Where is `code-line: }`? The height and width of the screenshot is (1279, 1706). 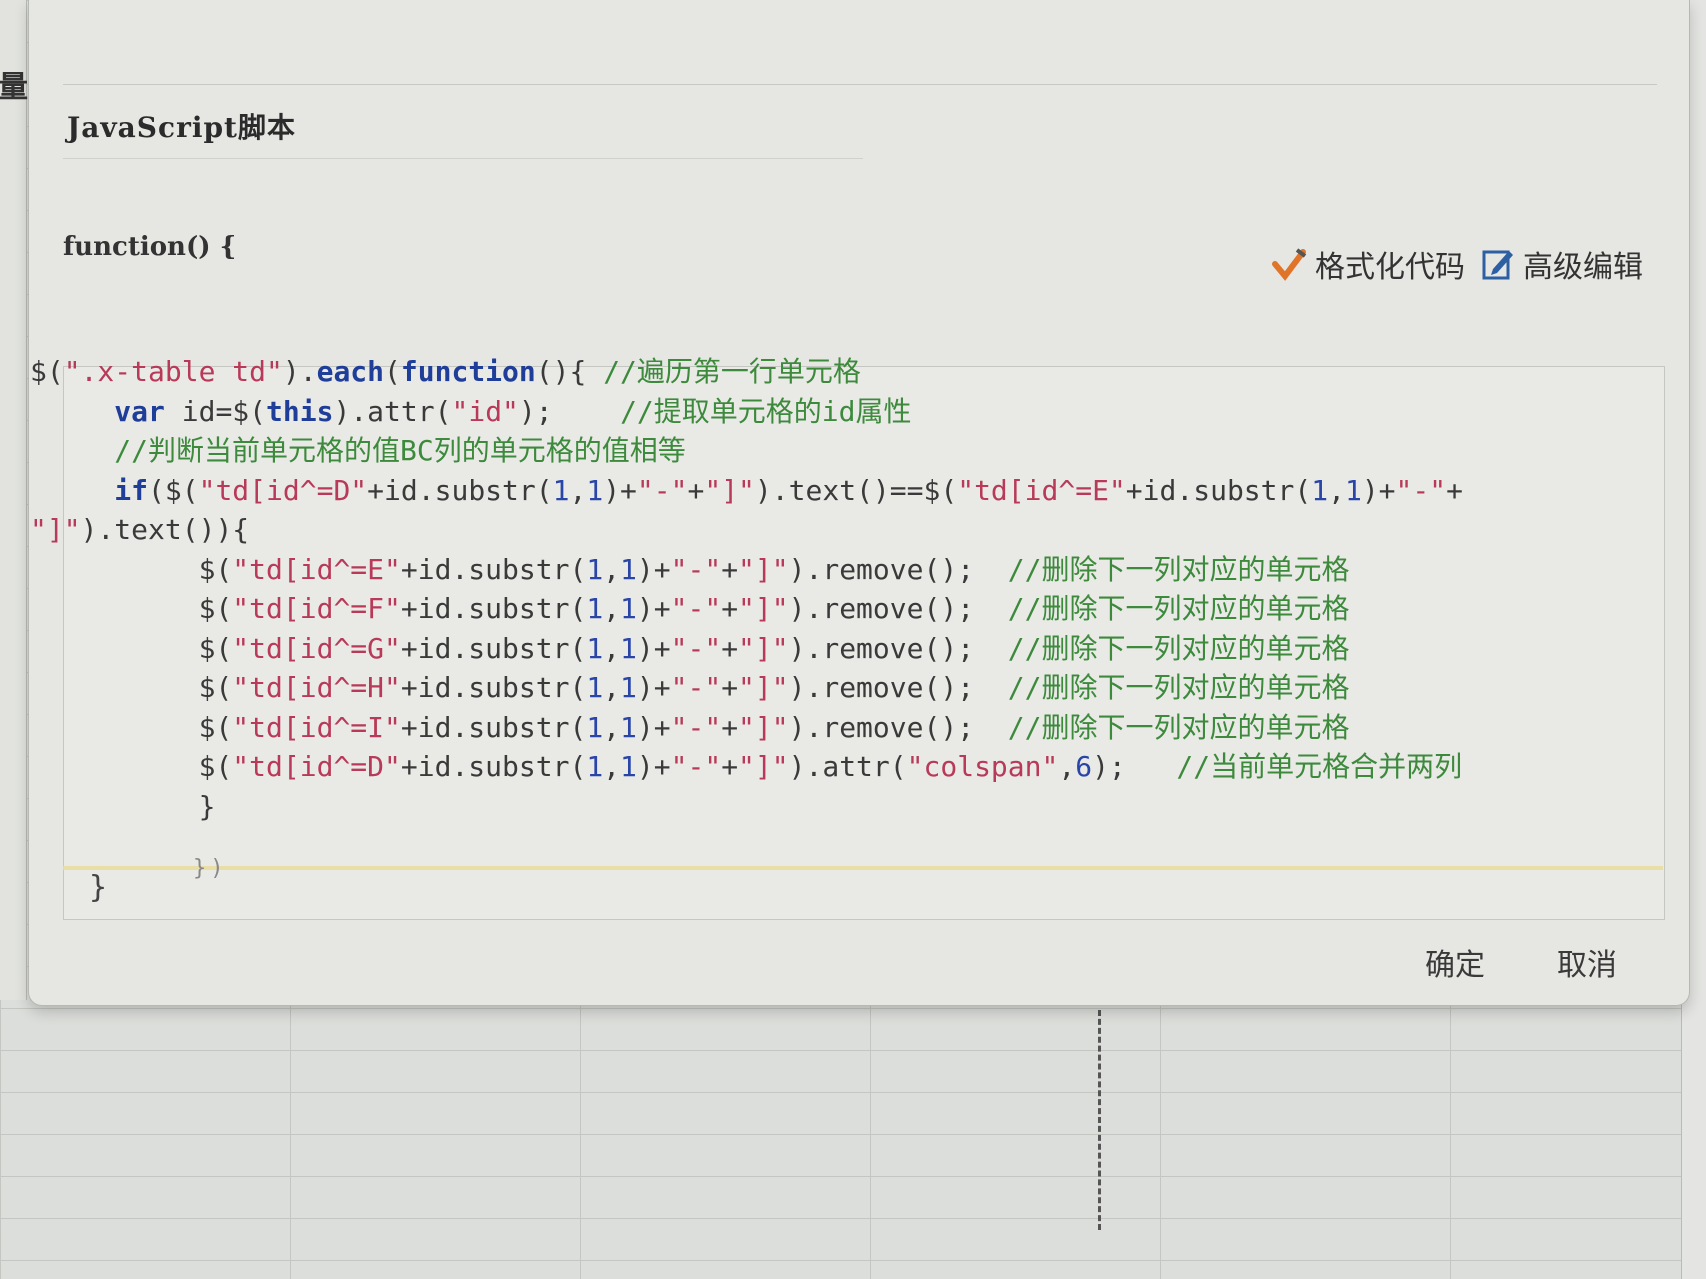
code-line: } is located at coordinates (123, 806).